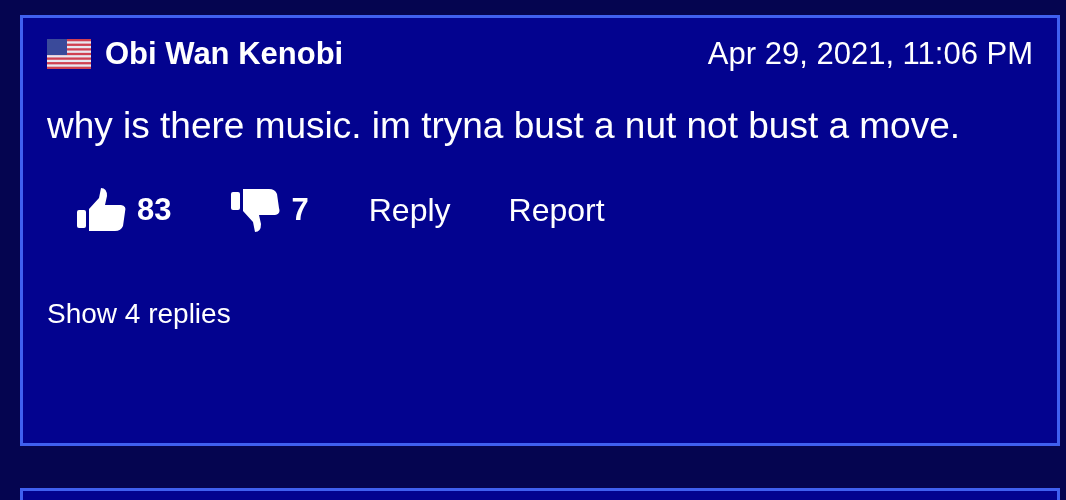 This screenshot has width=1066, height=500. Describe the element at coordinates (69, 54) in the screenshot. I see `flag-icon` at that location.